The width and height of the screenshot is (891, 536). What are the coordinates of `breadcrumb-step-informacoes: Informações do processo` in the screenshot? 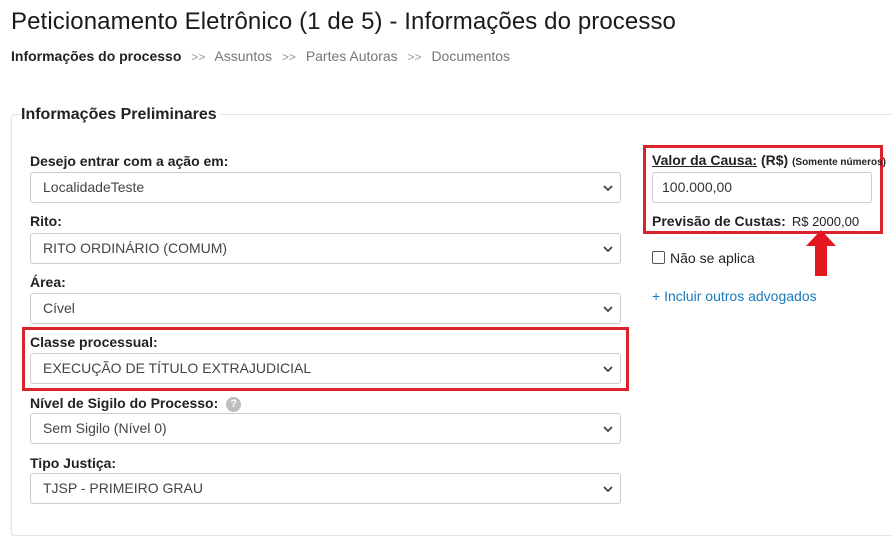 It's located at (96, 56).